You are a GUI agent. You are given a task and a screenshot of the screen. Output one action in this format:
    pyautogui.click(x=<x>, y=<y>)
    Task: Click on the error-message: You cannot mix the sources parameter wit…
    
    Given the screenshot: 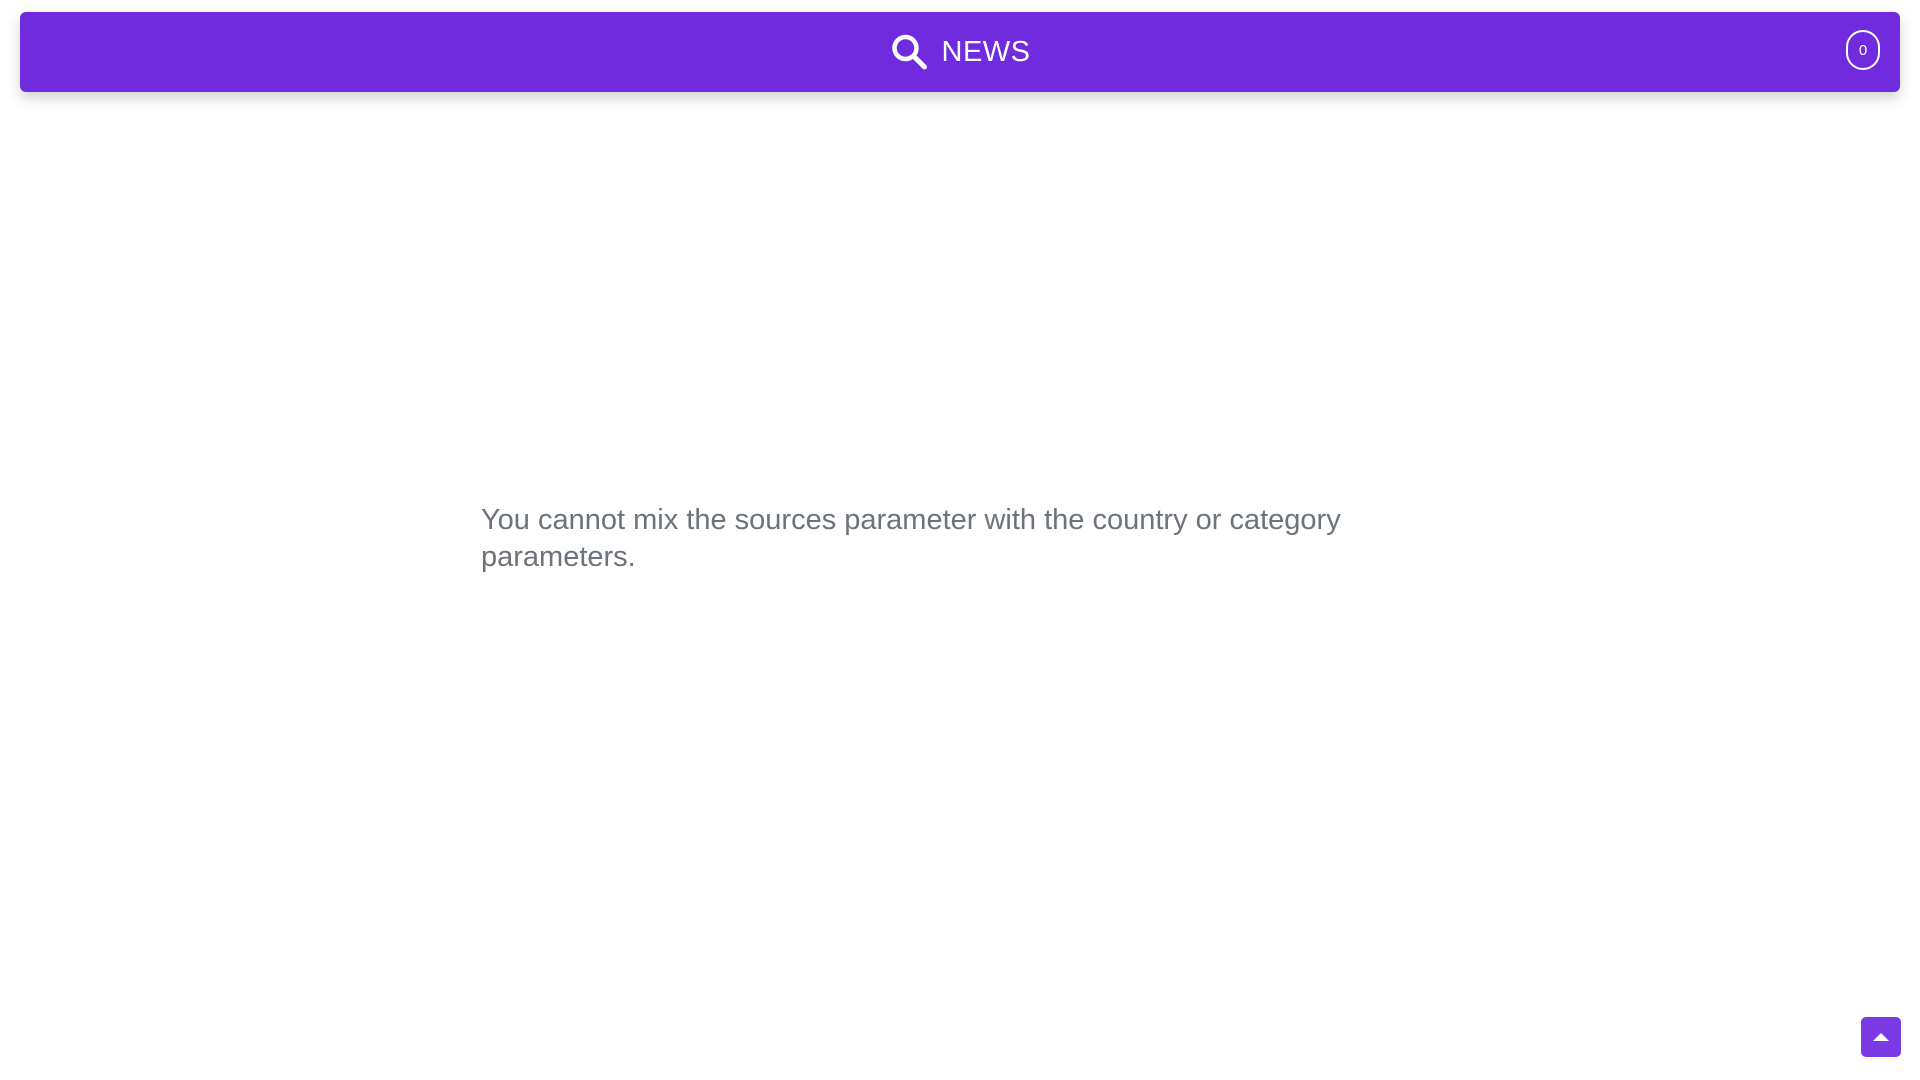 What is the action you would take?
    pyautogui.click(x=911, y=538)
    